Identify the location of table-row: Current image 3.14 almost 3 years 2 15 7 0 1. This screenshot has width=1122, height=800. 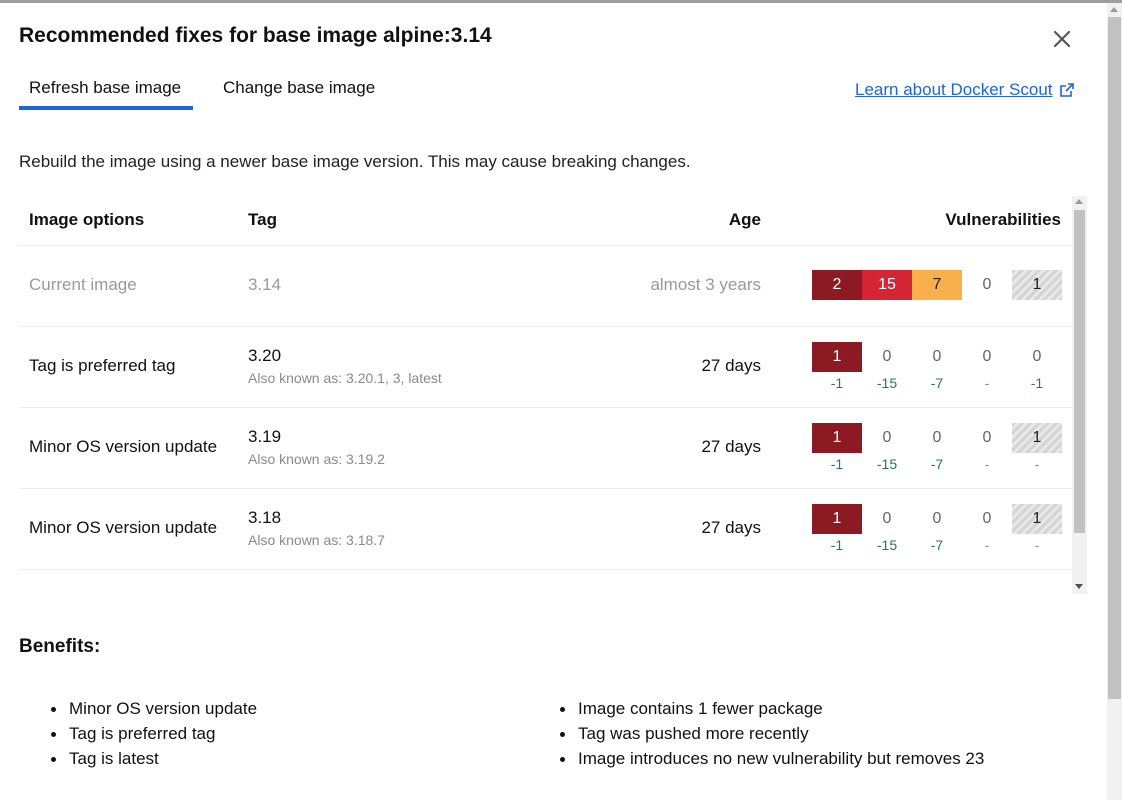
(545, 286).